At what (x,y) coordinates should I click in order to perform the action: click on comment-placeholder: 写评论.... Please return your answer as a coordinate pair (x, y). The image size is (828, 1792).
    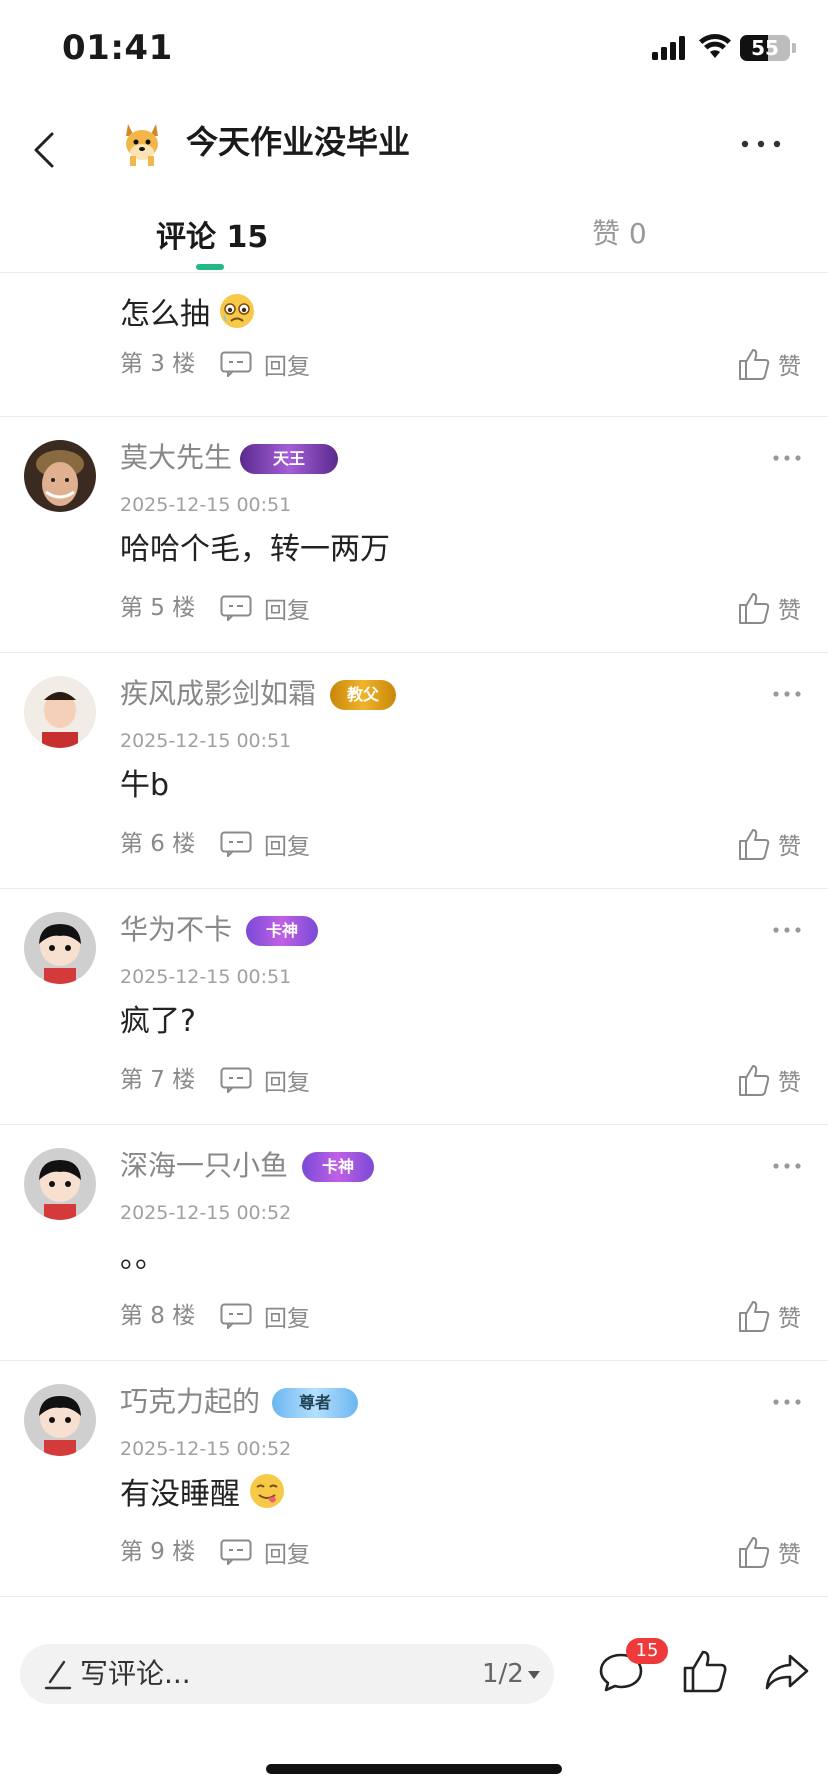
    Looking at the image, I should click on (135, 1673).